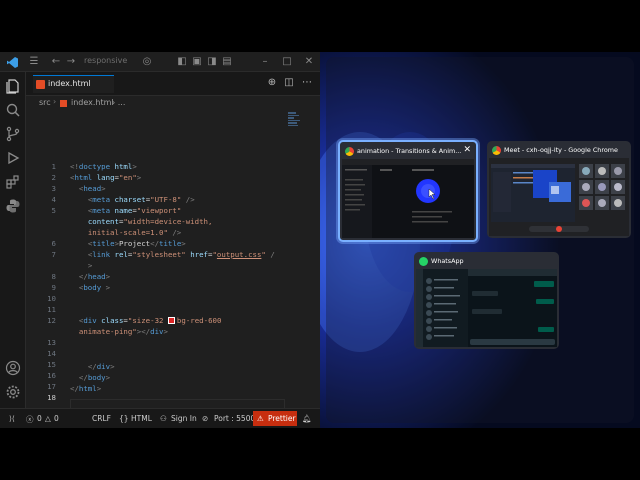 The width and height of the screenshot is (640, 480). I want to click on code-line: <meta charset="UTF-8" />, so click(141, 199).